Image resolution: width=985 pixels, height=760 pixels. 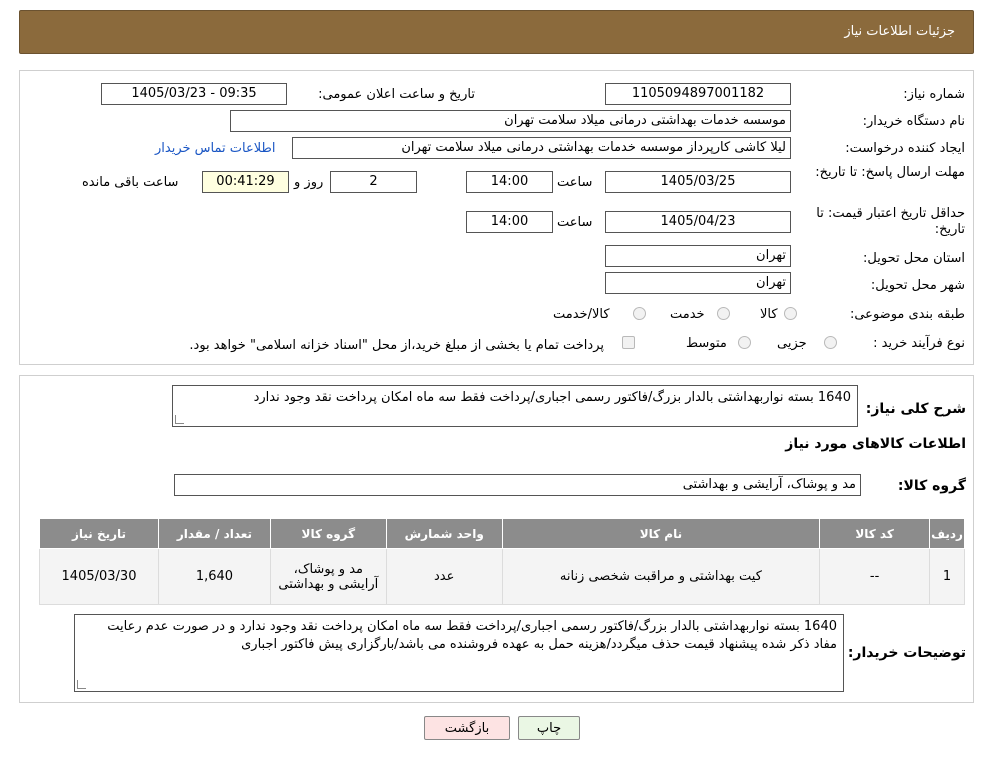 I want to click on col-group: گروه کالا, so click(x=328, y=533).